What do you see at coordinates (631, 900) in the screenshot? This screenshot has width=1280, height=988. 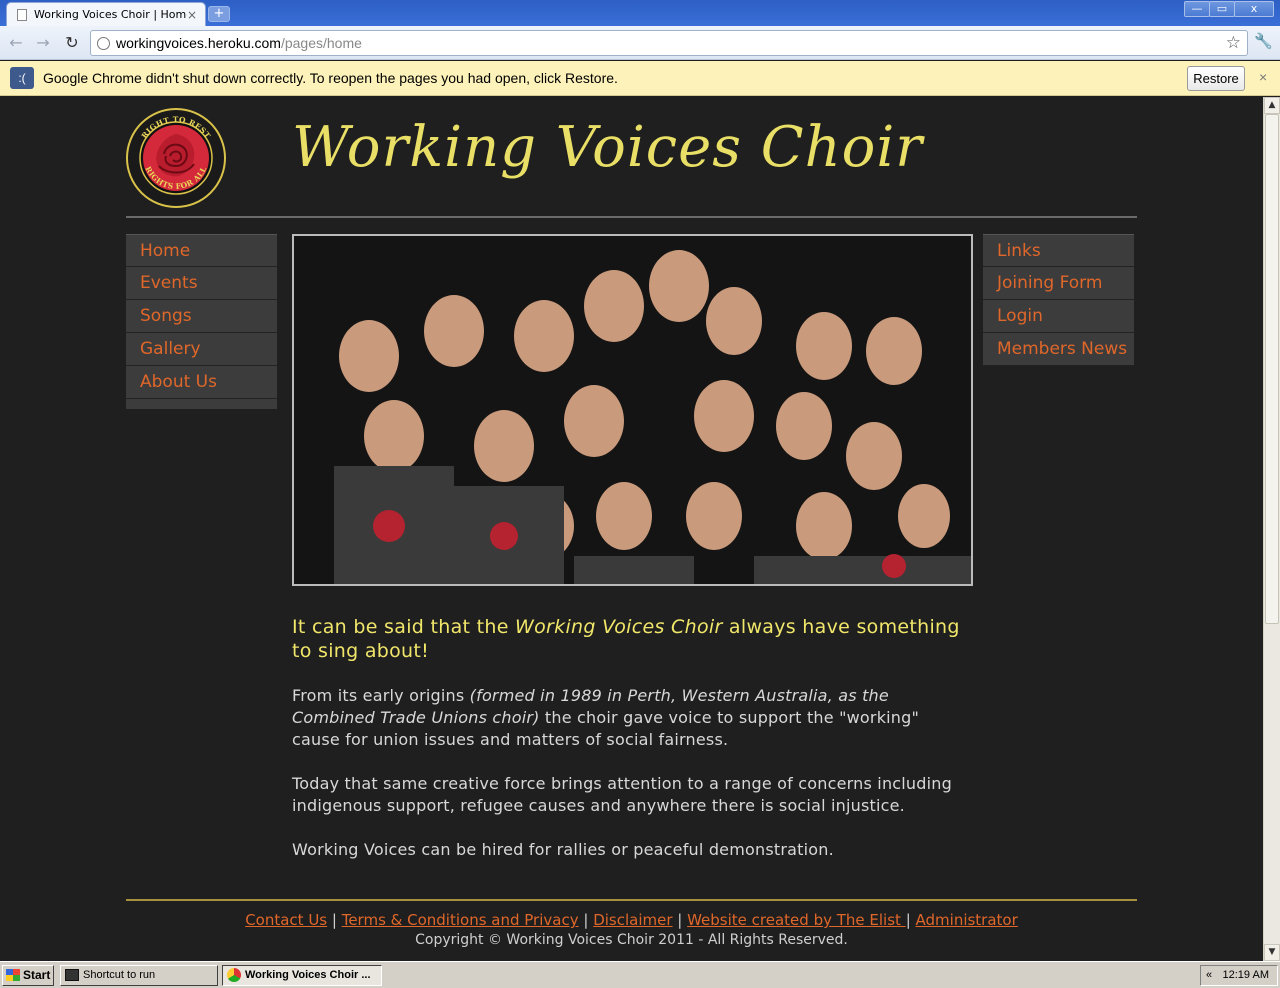 I see `footer-divider` at bounding box center [631, 900].